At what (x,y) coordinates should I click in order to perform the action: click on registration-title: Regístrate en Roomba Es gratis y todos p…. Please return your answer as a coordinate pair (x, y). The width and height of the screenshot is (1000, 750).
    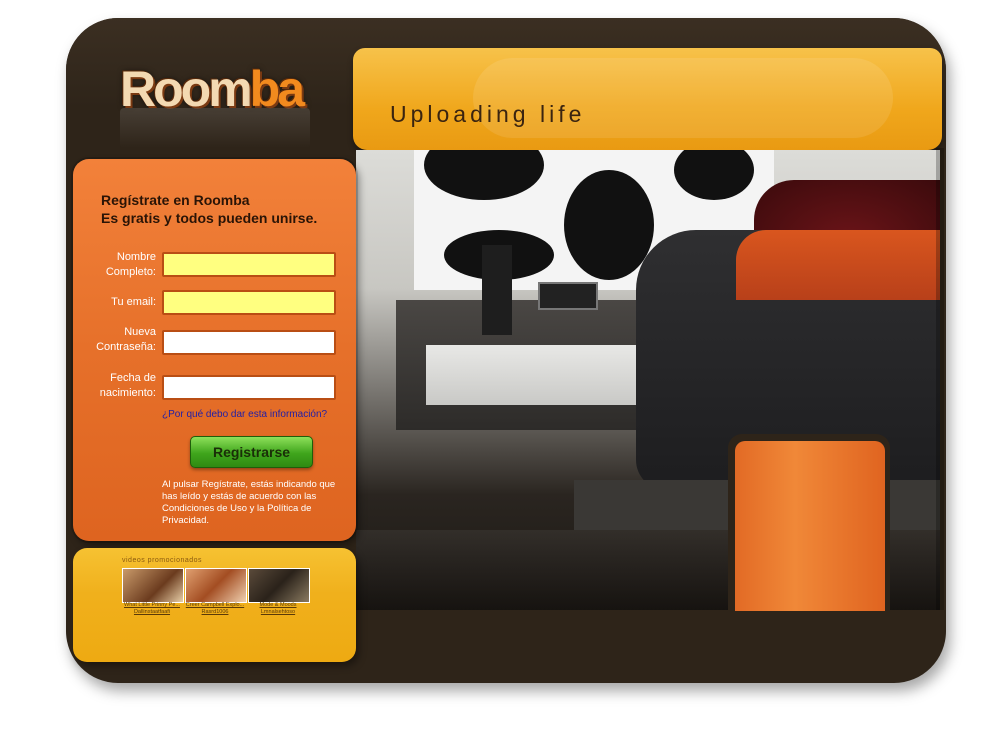
    Looking at the image, I should click on (209, 209).